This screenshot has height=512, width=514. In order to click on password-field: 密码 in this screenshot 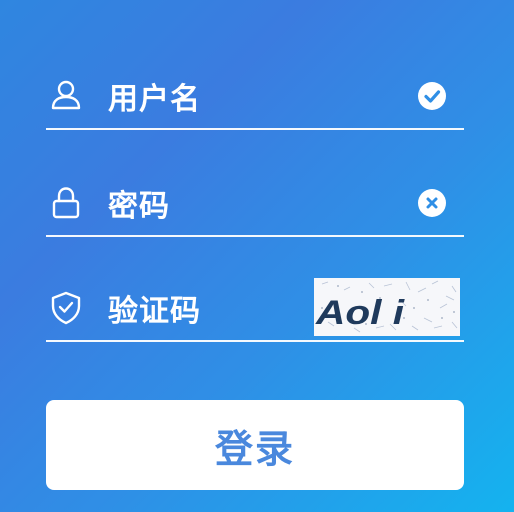, I will do `click(255, 211)`.